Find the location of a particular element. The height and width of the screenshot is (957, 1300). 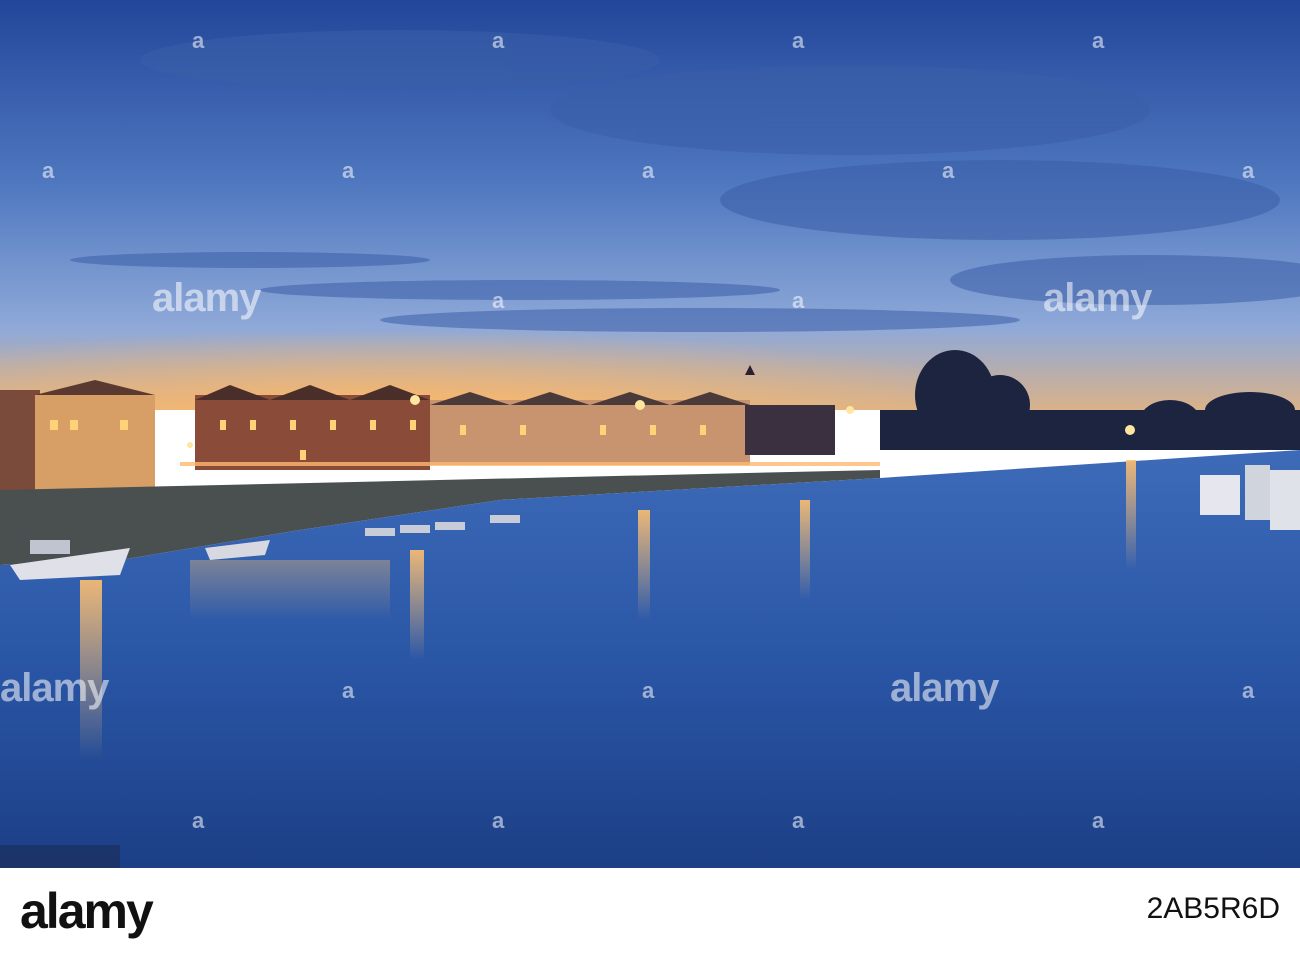

light-trail is located at coordinates (530, 464).